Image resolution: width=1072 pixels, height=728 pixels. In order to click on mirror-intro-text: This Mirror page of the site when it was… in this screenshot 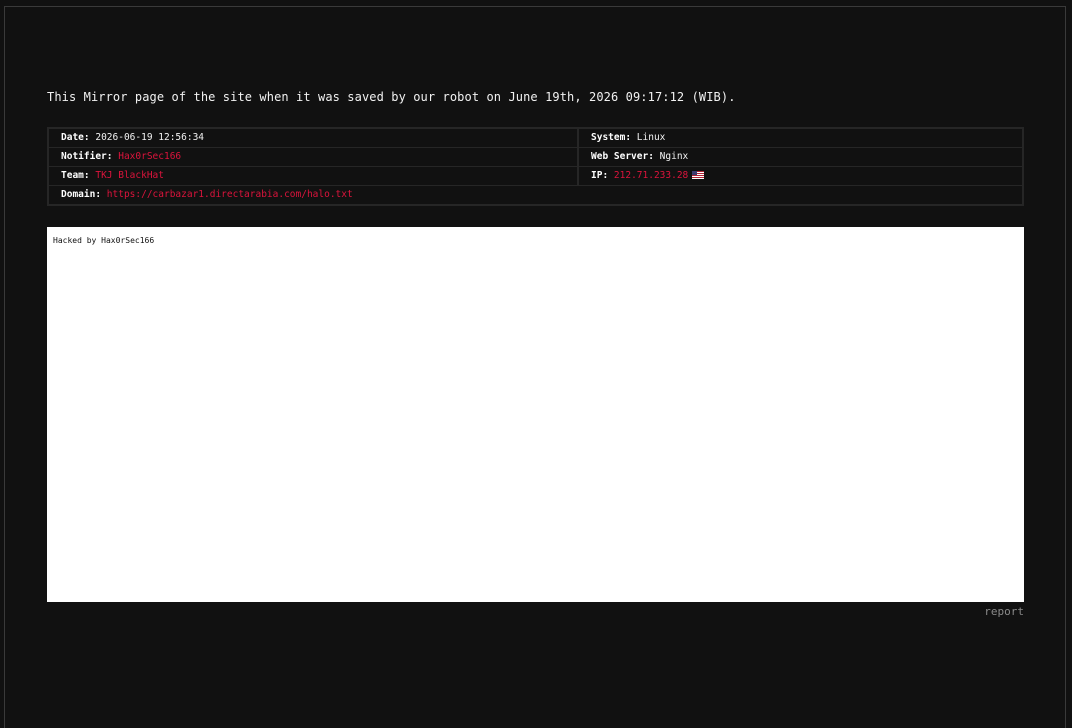, I will do `click(391, 97)`.